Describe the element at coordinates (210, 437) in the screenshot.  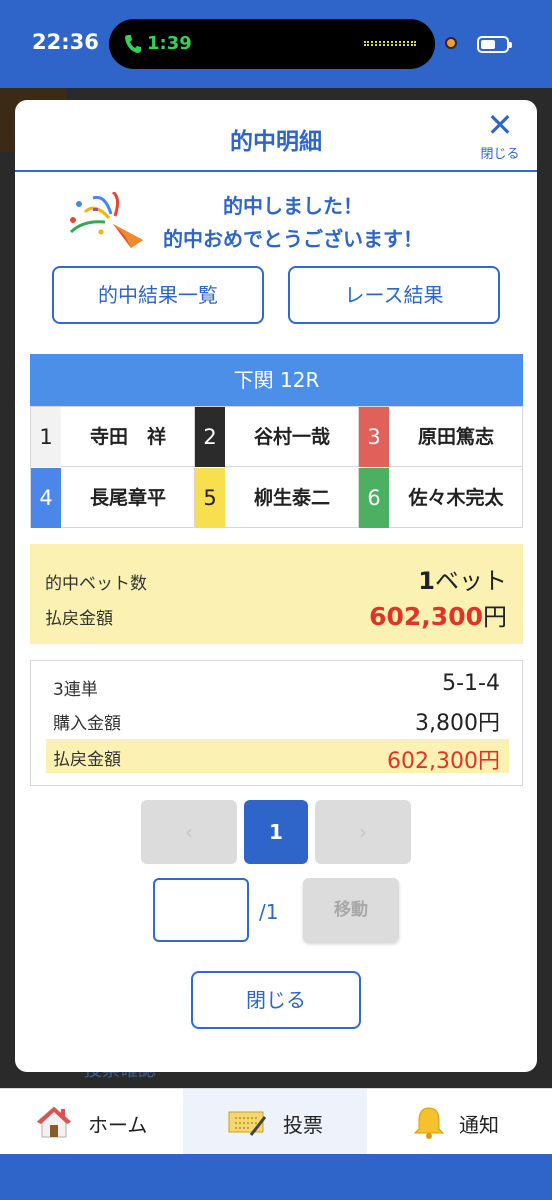
I see `lane-number: 2` at that location.